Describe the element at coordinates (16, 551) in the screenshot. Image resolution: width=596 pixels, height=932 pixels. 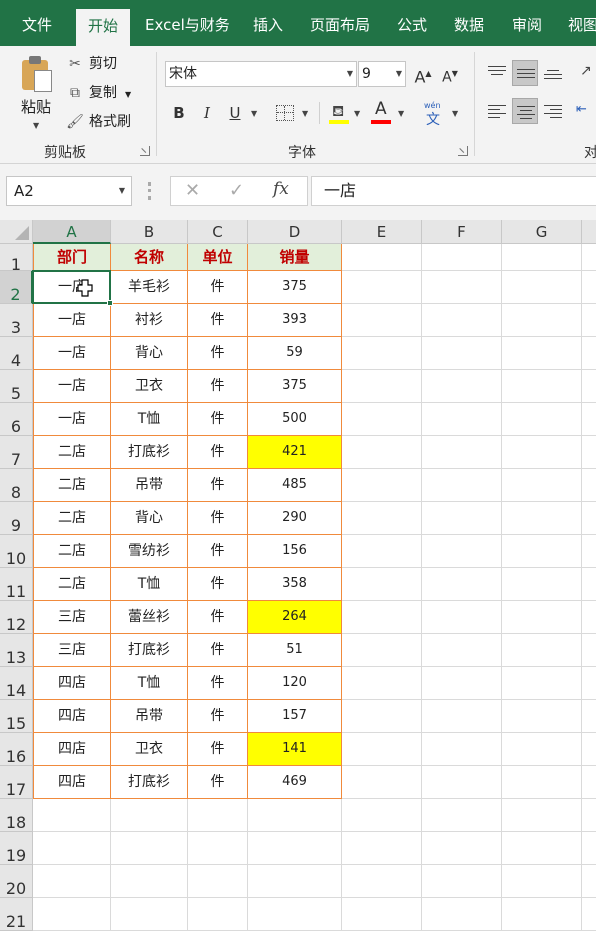
I see `row-header-10: 10` at that location.